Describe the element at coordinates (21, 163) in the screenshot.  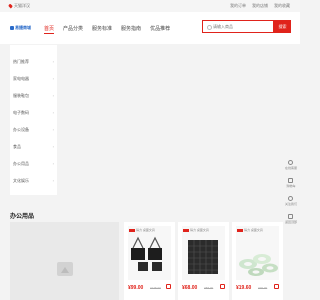
I see `sidebar-item-label: 办公用品` at that location.